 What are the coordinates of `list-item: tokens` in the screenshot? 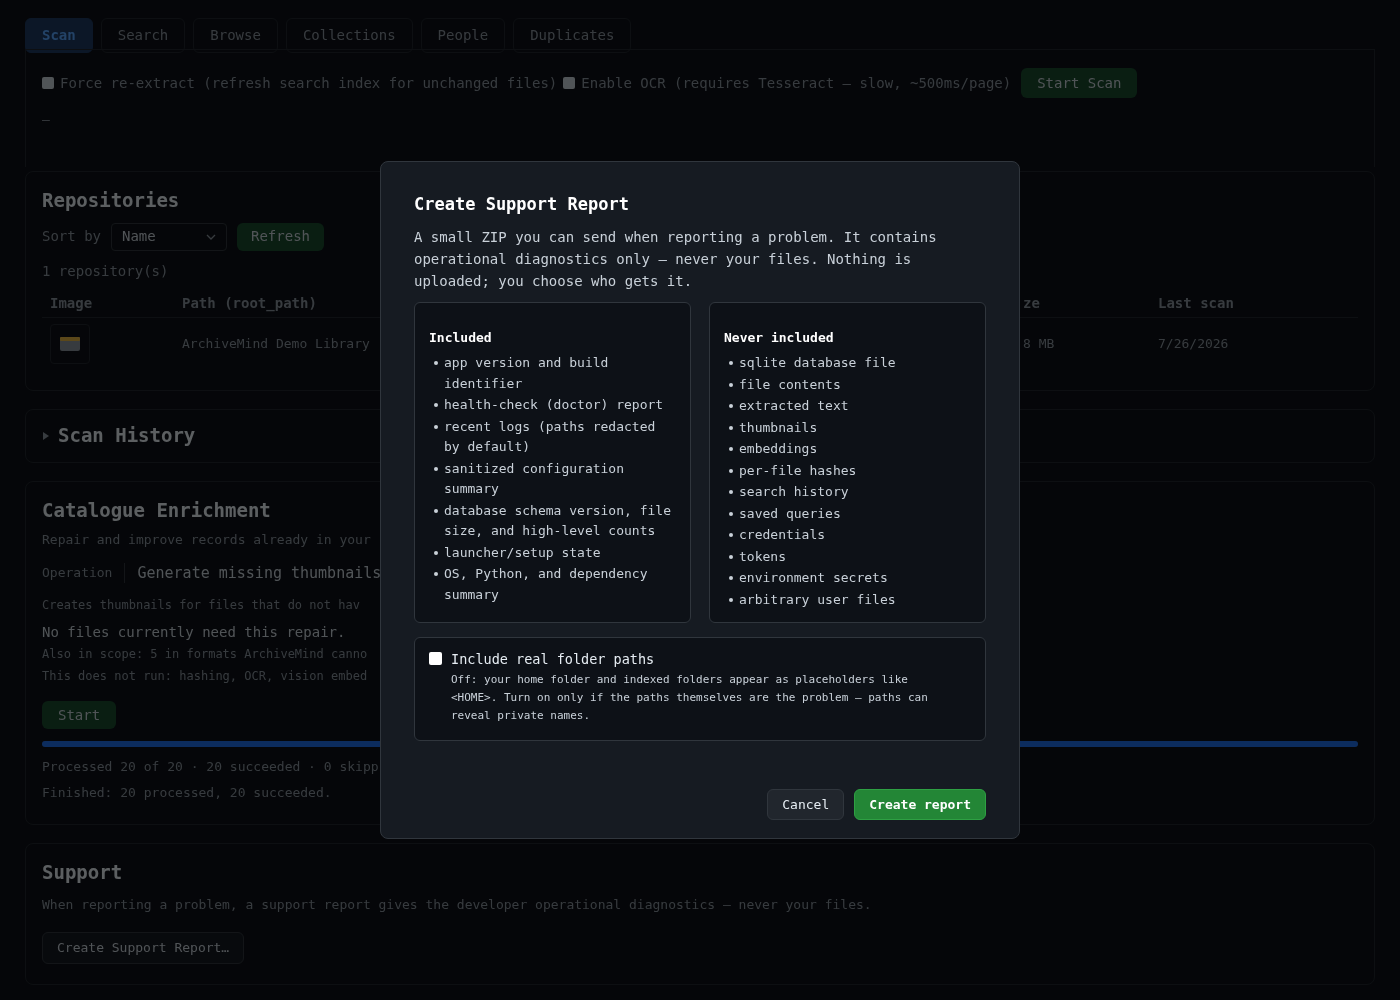 It's located at (762, 556).